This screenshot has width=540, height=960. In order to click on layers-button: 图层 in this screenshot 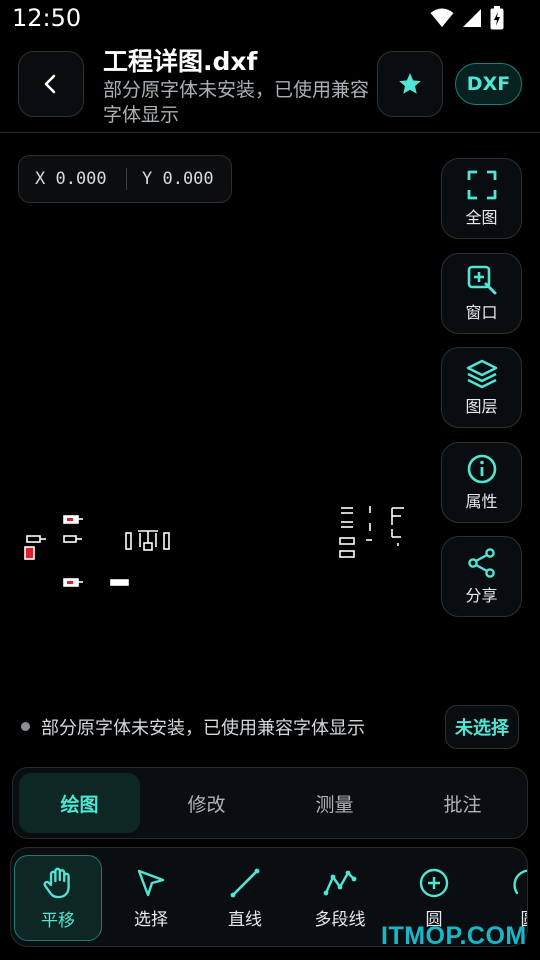, I will do `click(481, 387)`.